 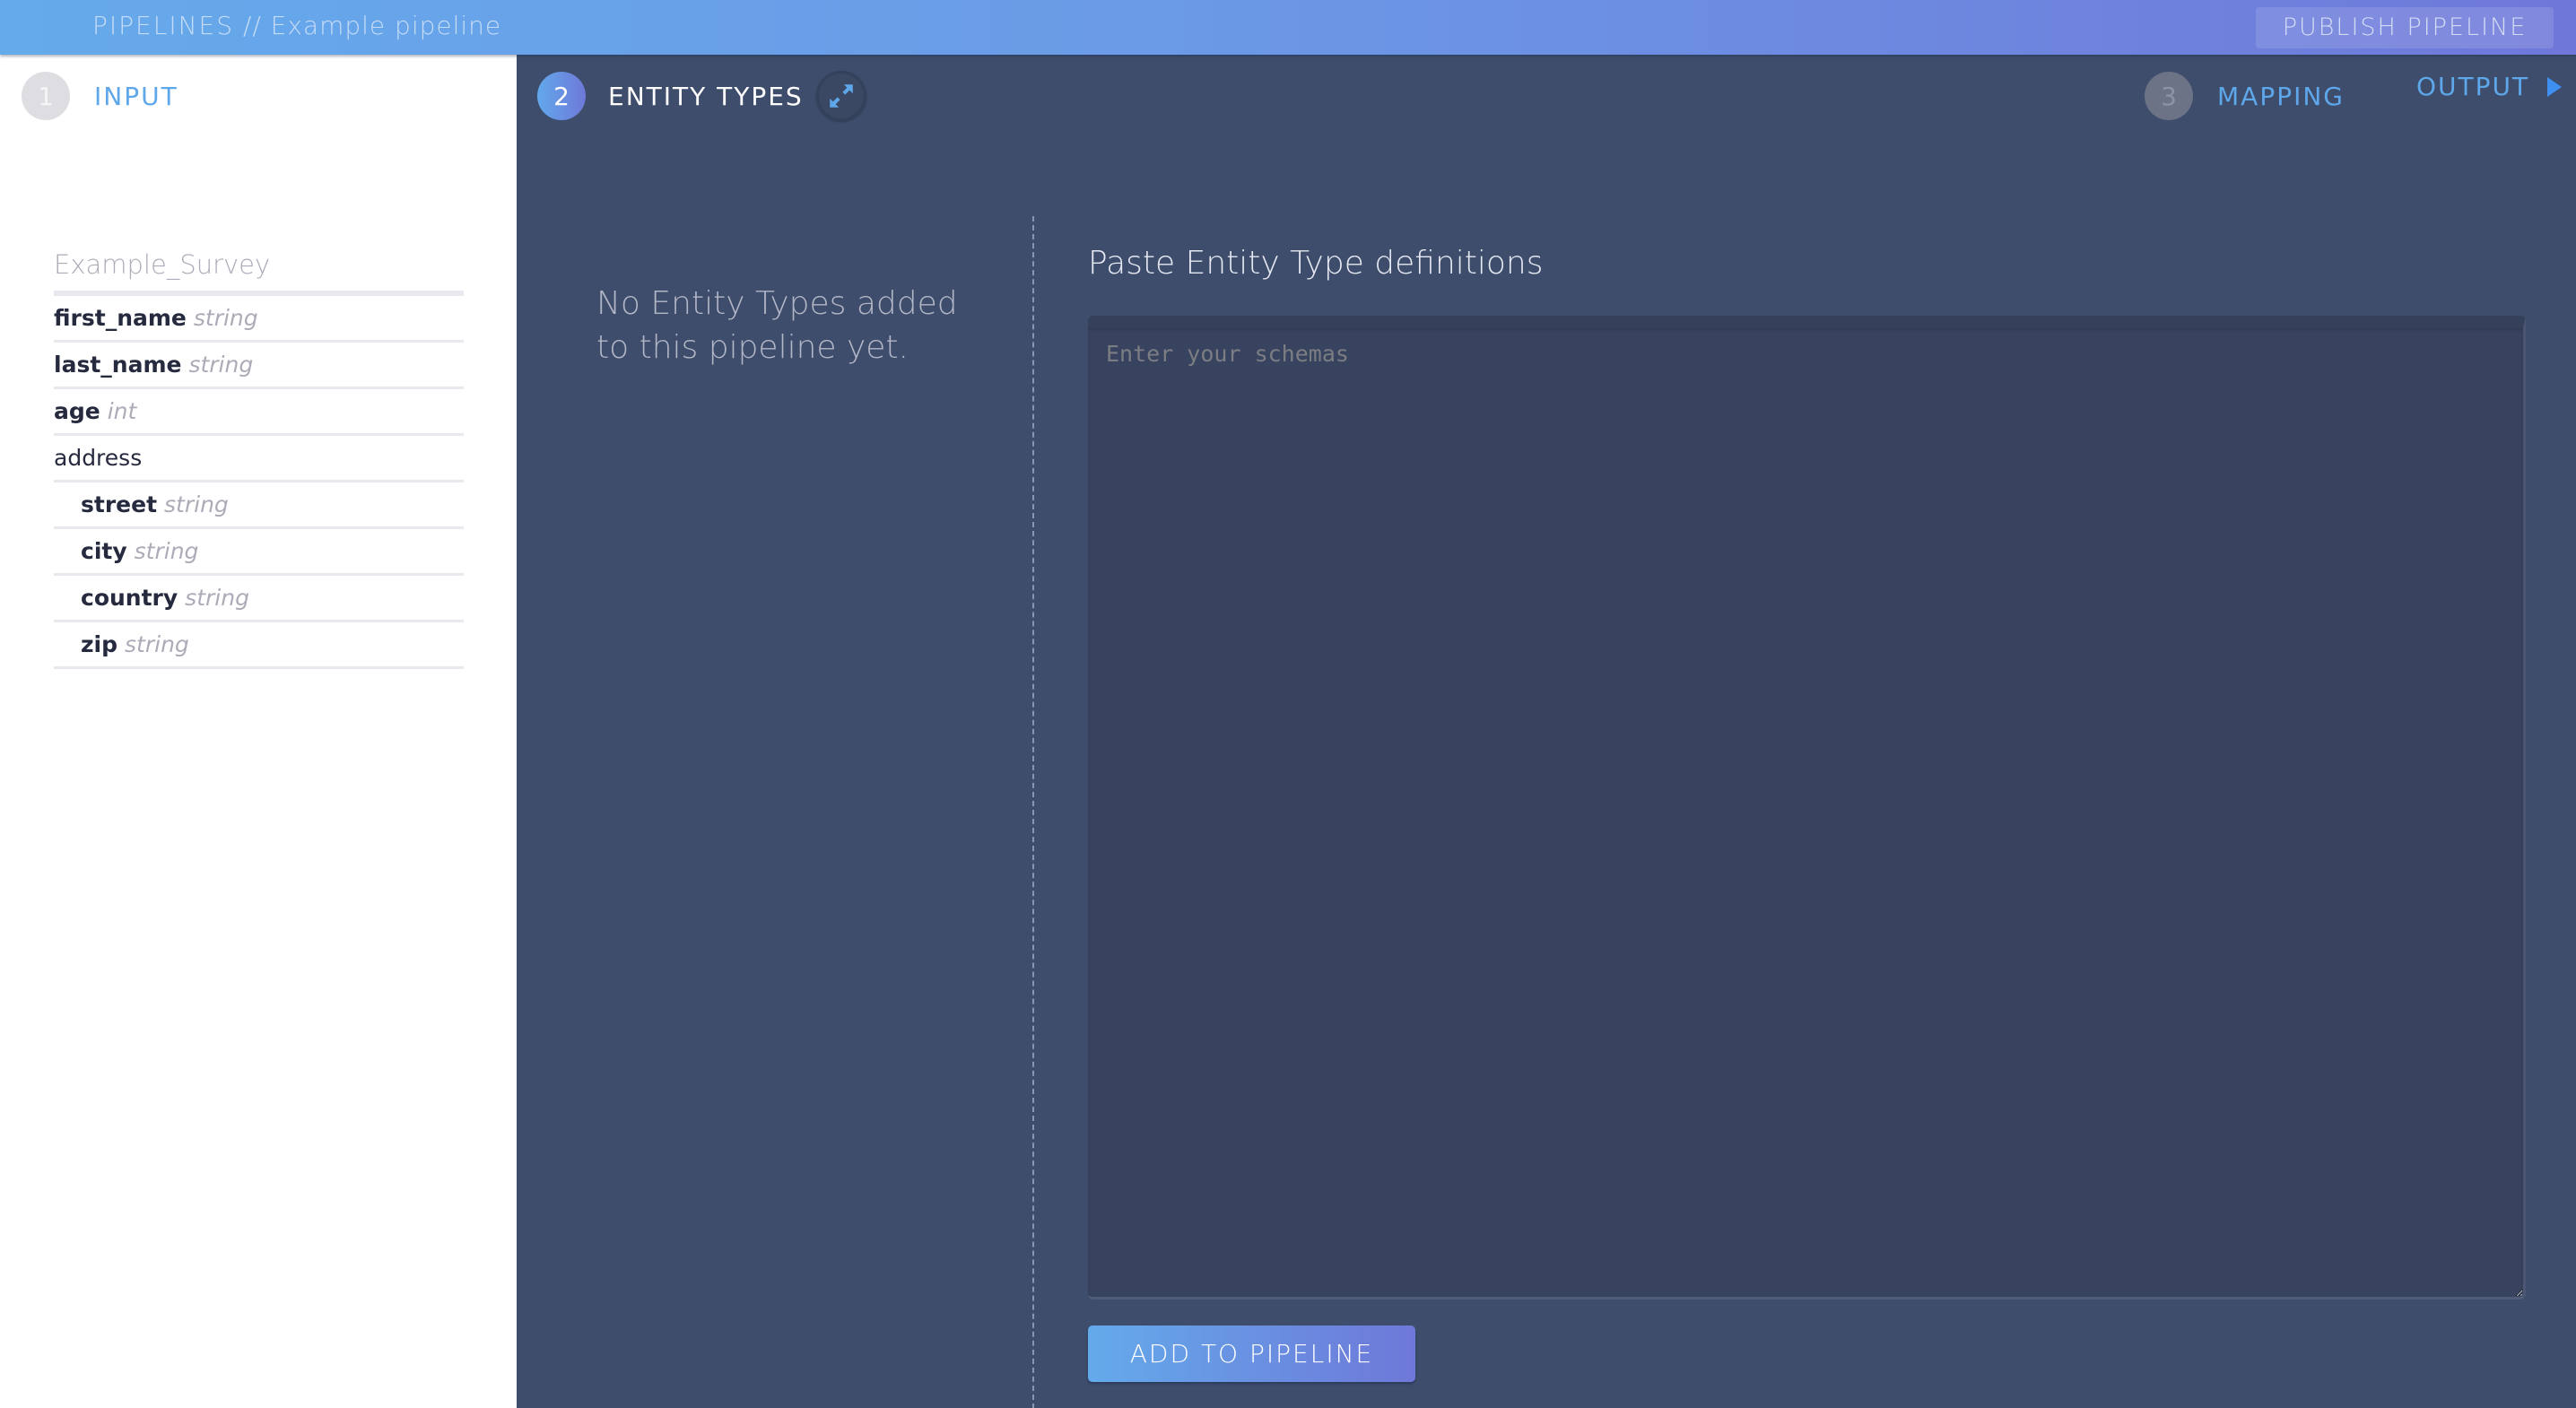 I want to click on add-to-pipeline-button: ADD TO PIPELINE, so click(x=1251, y=1353).